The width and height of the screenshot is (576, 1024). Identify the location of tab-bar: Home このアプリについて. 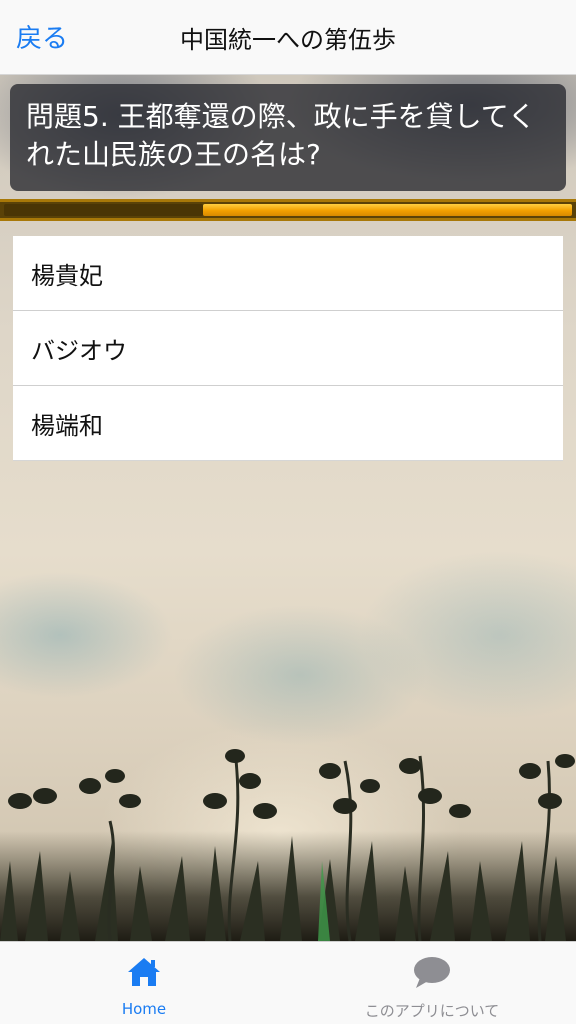
(288, 982).